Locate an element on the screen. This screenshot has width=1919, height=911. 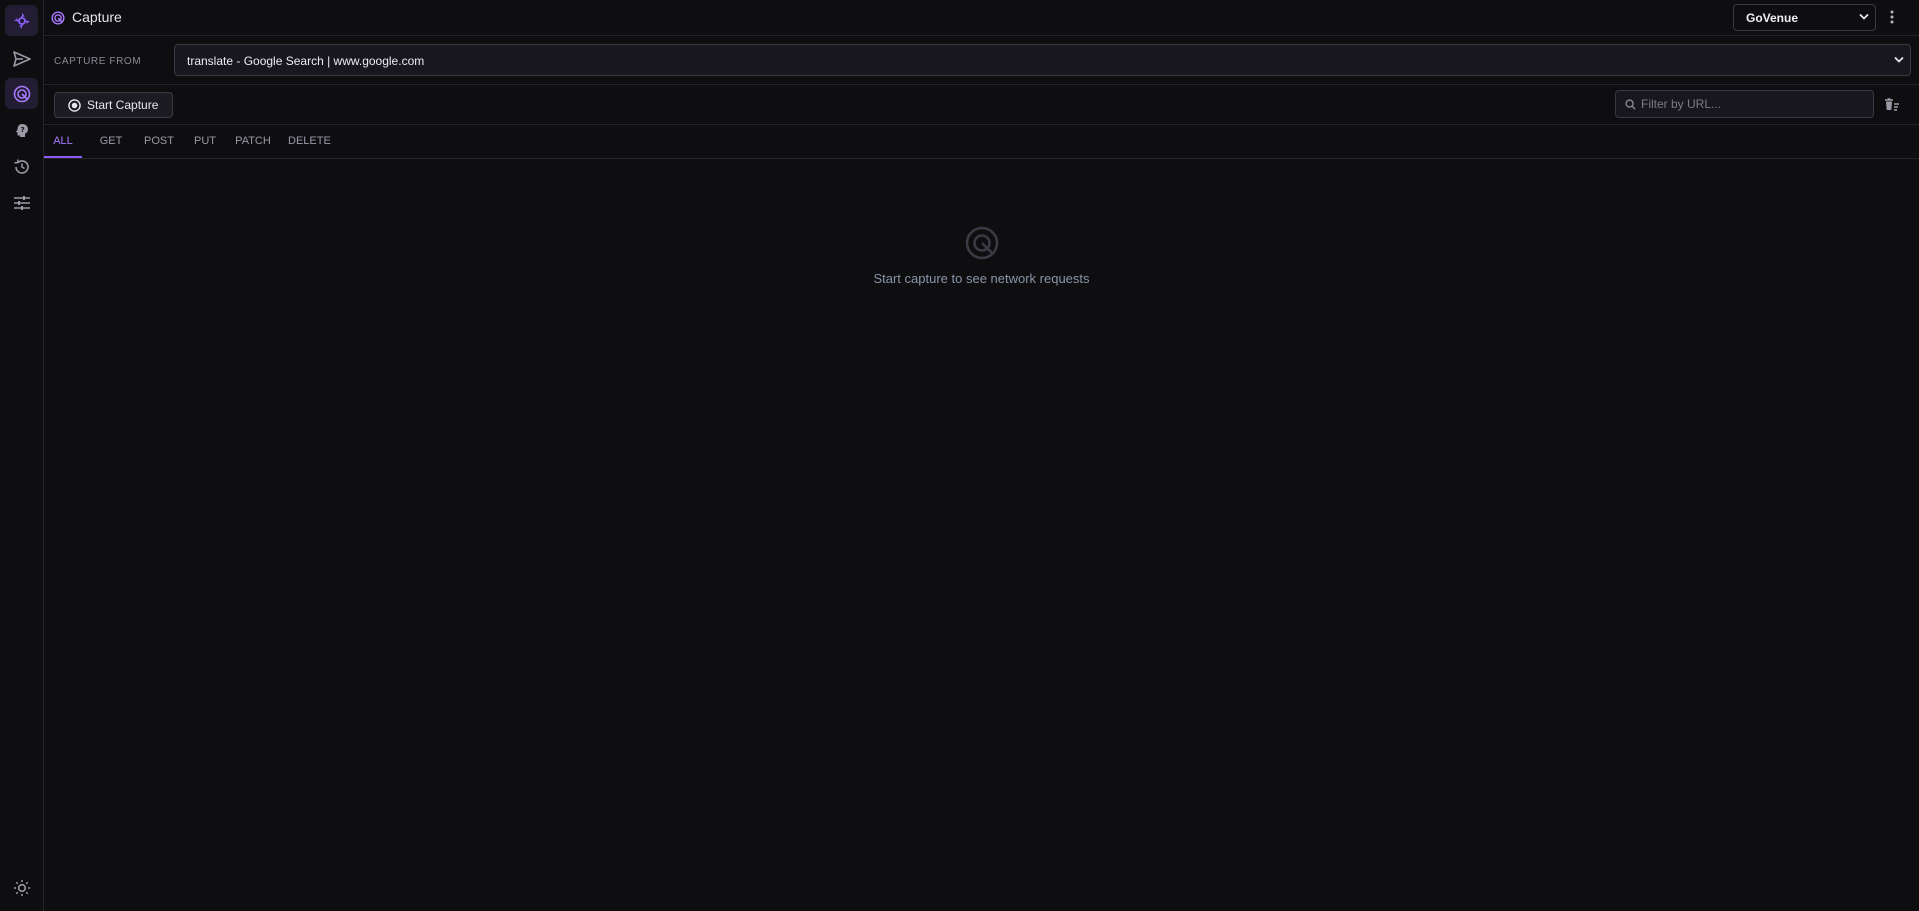
logo-icon is located at coordinates (21, 20).